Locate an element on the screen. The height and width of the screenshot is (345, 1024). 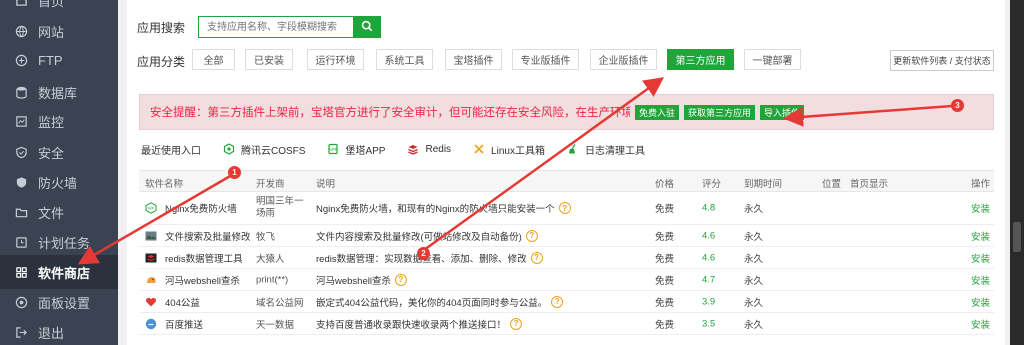
recent-item-cosfs: 腾讯云COSFS is located at coordinates (264, 149).